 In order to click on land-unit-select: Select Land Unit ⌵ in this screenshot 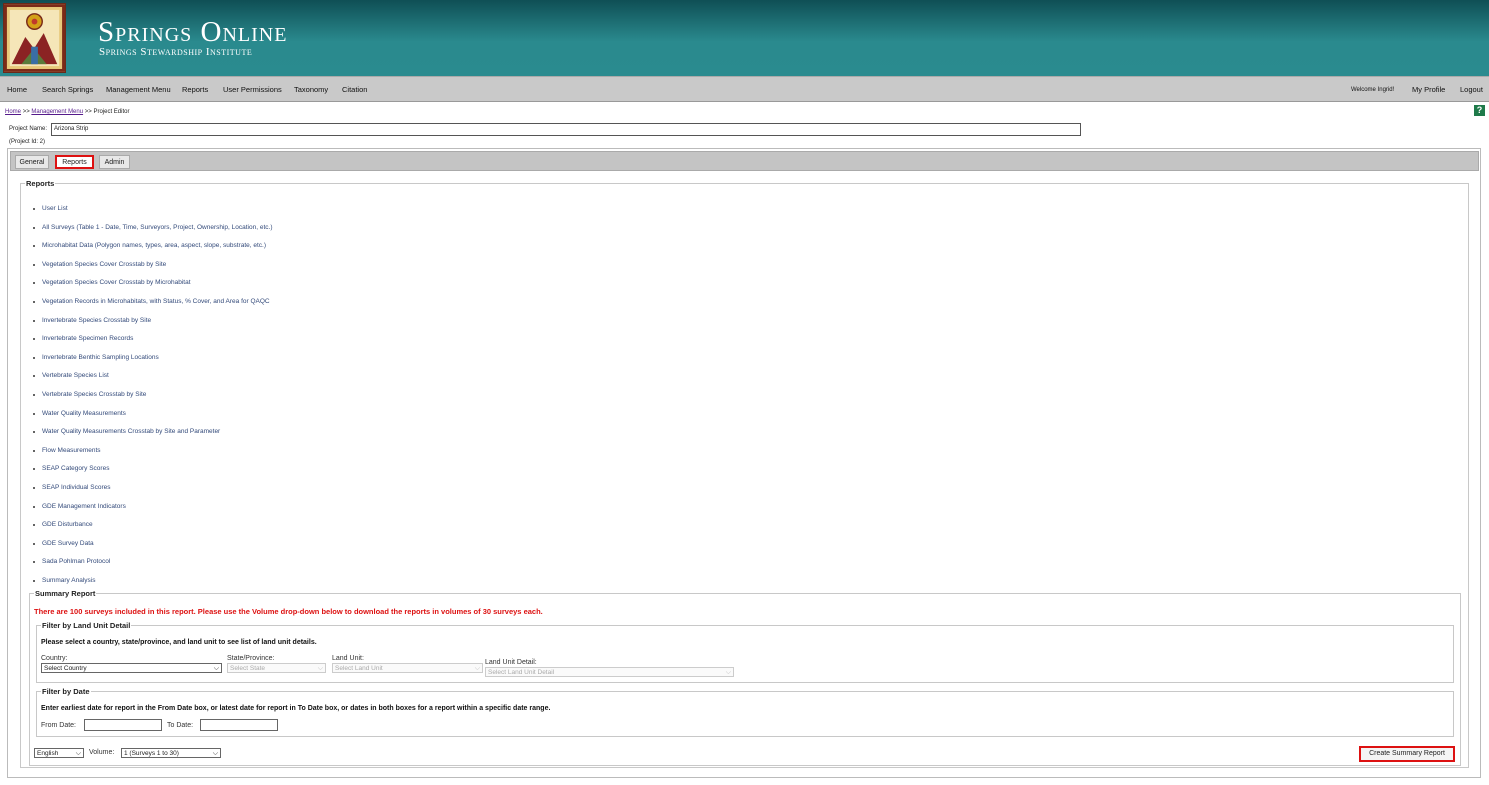, I will do `click(407, 668)`.